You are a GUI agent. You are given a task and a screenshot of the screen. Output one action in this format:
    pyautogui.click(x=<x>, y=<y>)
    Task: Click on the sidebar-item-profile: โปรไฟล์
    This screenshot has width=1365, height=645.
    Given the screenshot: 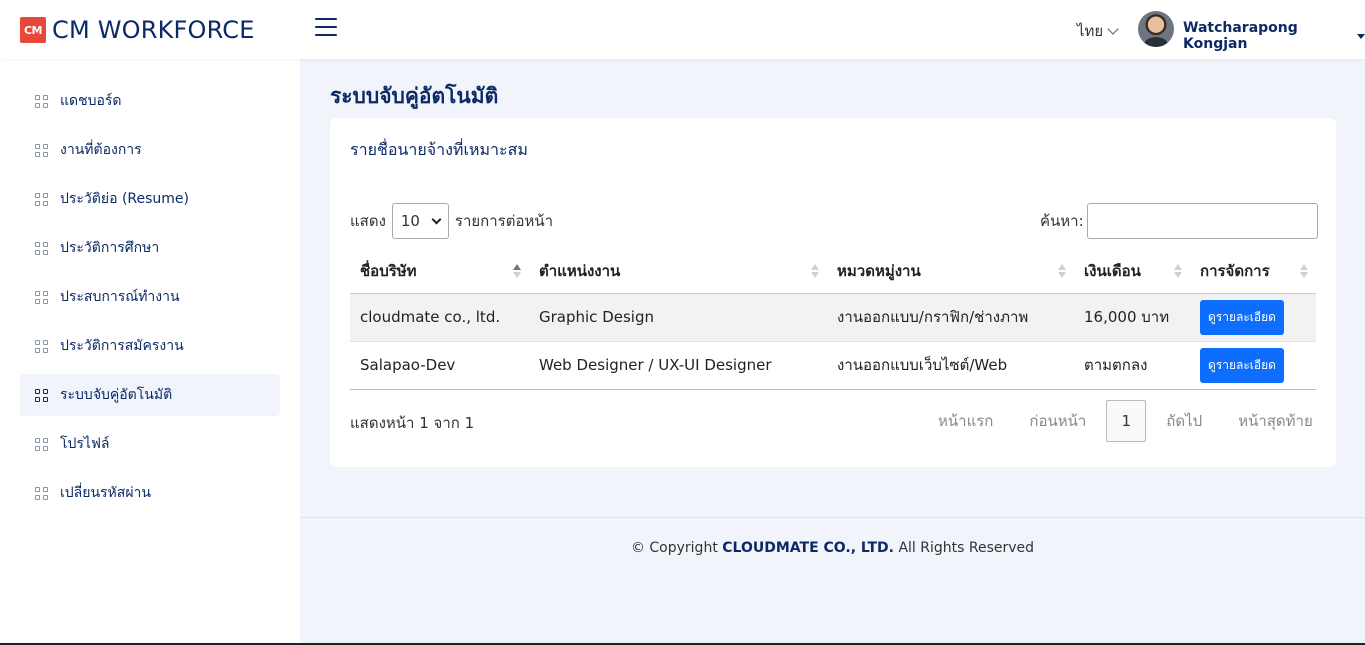 What is the action you would take?
    pyautogui.click(x=150, y=444)
    